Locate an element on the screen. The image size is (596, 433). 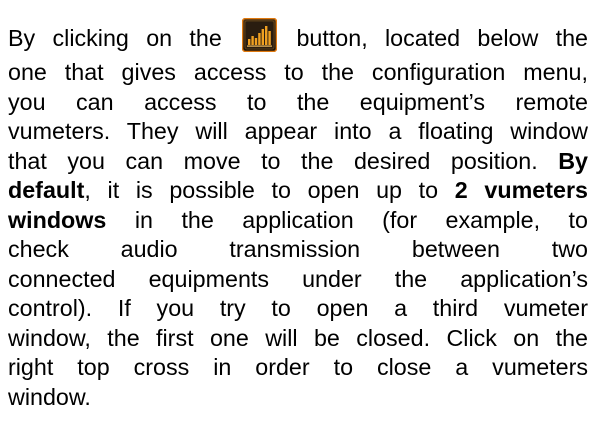
bold-text: By is located at coordinates (573, 160).